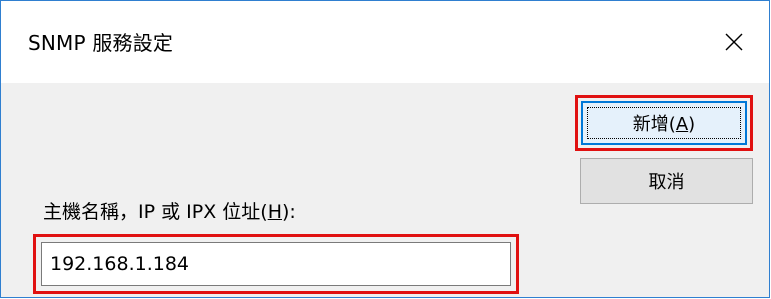 Image resolution: width=771 pixels, height=299 pixels. I want to click on focus-ring, so click(664, 123).